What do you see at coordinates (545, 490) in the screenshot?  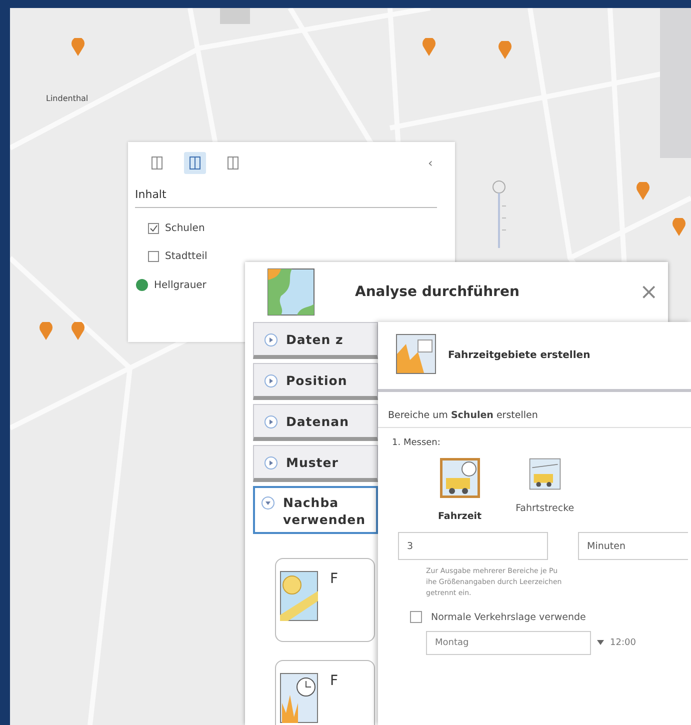 I see `measure-option: Fahrtstrecke` at bounding box center [545, 490].